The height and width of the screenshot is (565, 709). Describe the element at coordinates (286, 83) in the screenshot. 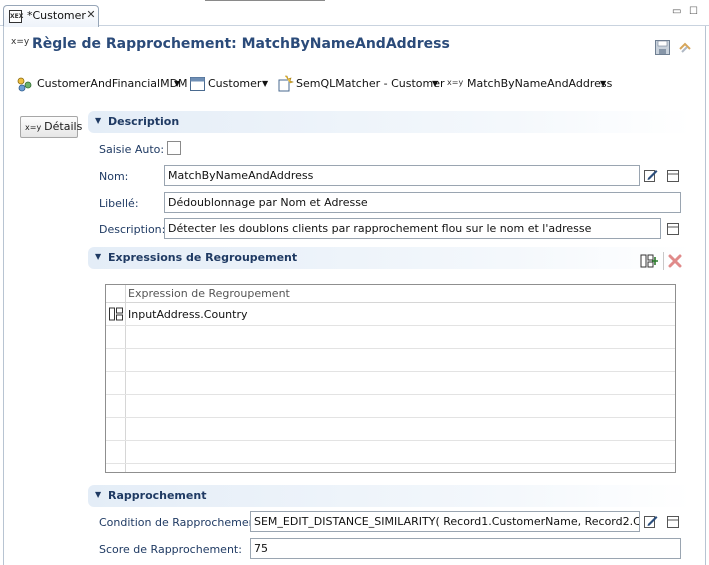

I see `matcher-icon` at that location.